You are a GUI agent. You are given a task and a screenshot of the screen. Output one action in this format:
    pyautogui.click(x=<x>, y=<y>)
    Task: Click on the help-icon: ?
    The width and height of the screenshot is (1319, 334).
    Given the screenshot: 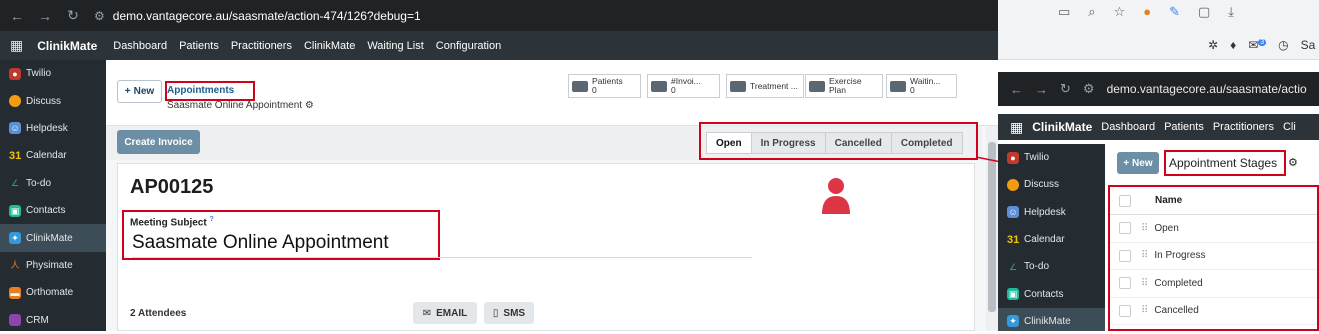 What is the action you would take?
    pyautogui.click(x=211, y=219)
    